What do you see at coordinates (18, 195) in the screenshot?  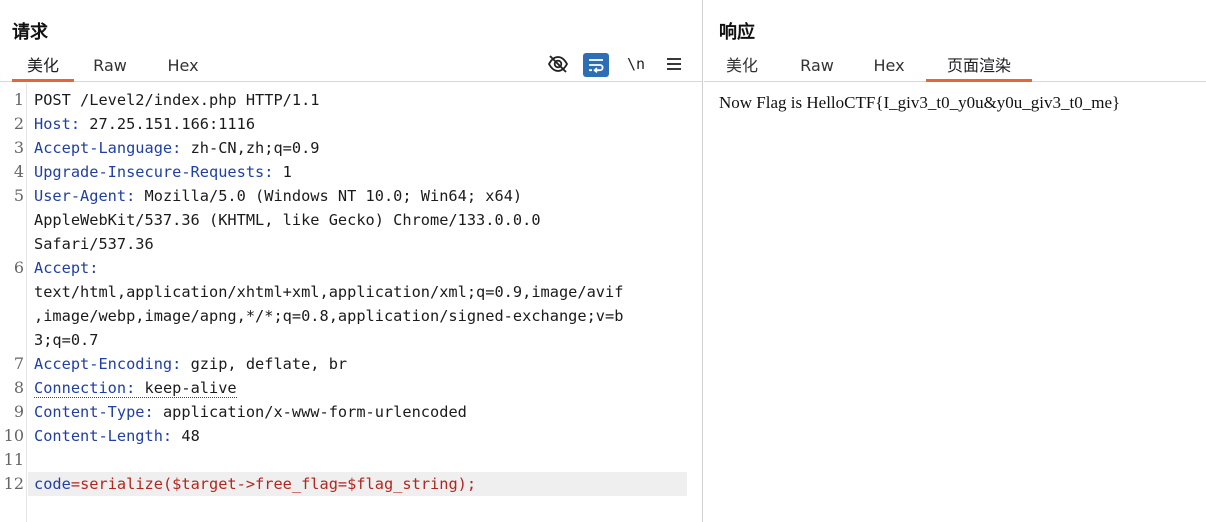 I see `line-number: 5` at bounding box center [18, 195].